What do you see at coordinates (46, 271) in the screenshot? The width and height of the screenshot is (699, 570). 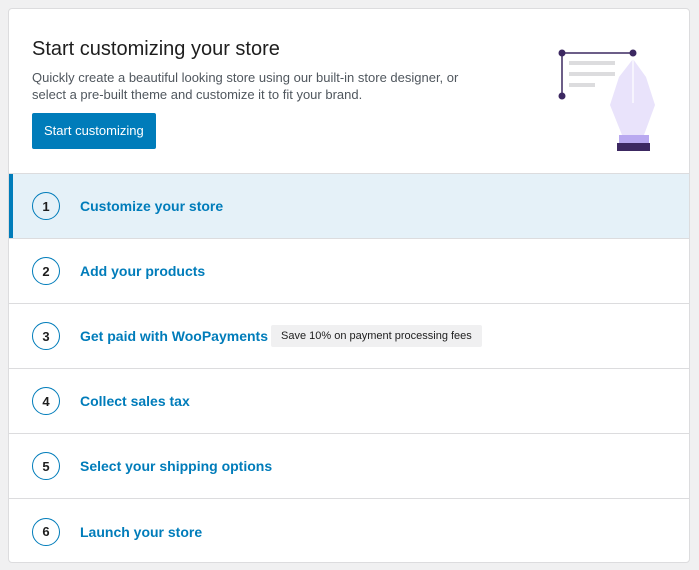 I see `task-number-circle: 2` at bounding box center [46, 271].